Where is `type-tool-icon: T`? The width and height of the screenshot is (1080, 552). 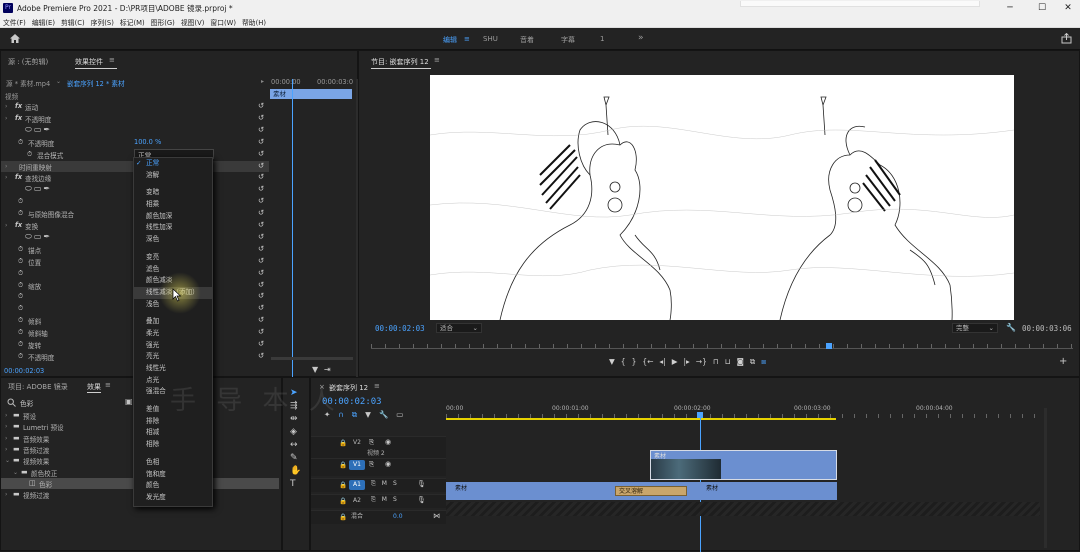
type-tool-icon: T is located at coordinates (295, 484).